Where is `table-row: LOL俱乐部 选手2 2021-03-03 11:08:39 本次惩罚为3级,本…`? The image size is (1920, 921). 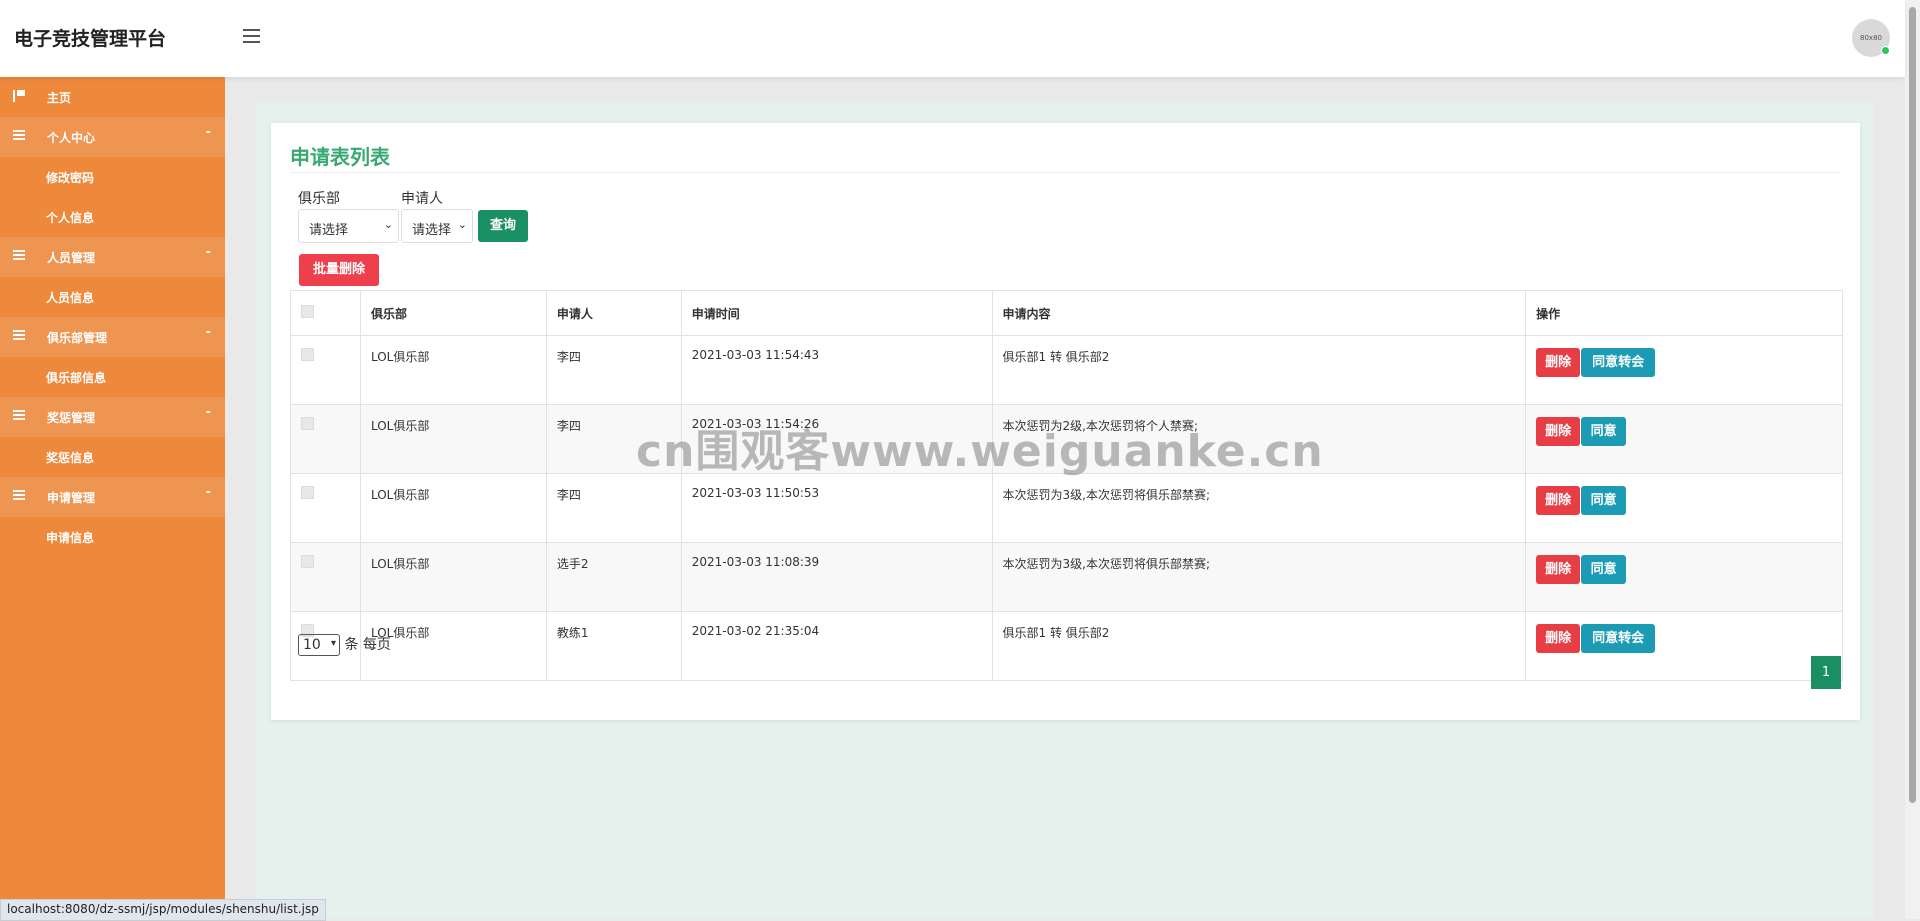
table-row: LOL俱乐部 选手2 2021-03-03 11:08:39 本次惩罚为3级,本… is located at coordinates (1066, 577).